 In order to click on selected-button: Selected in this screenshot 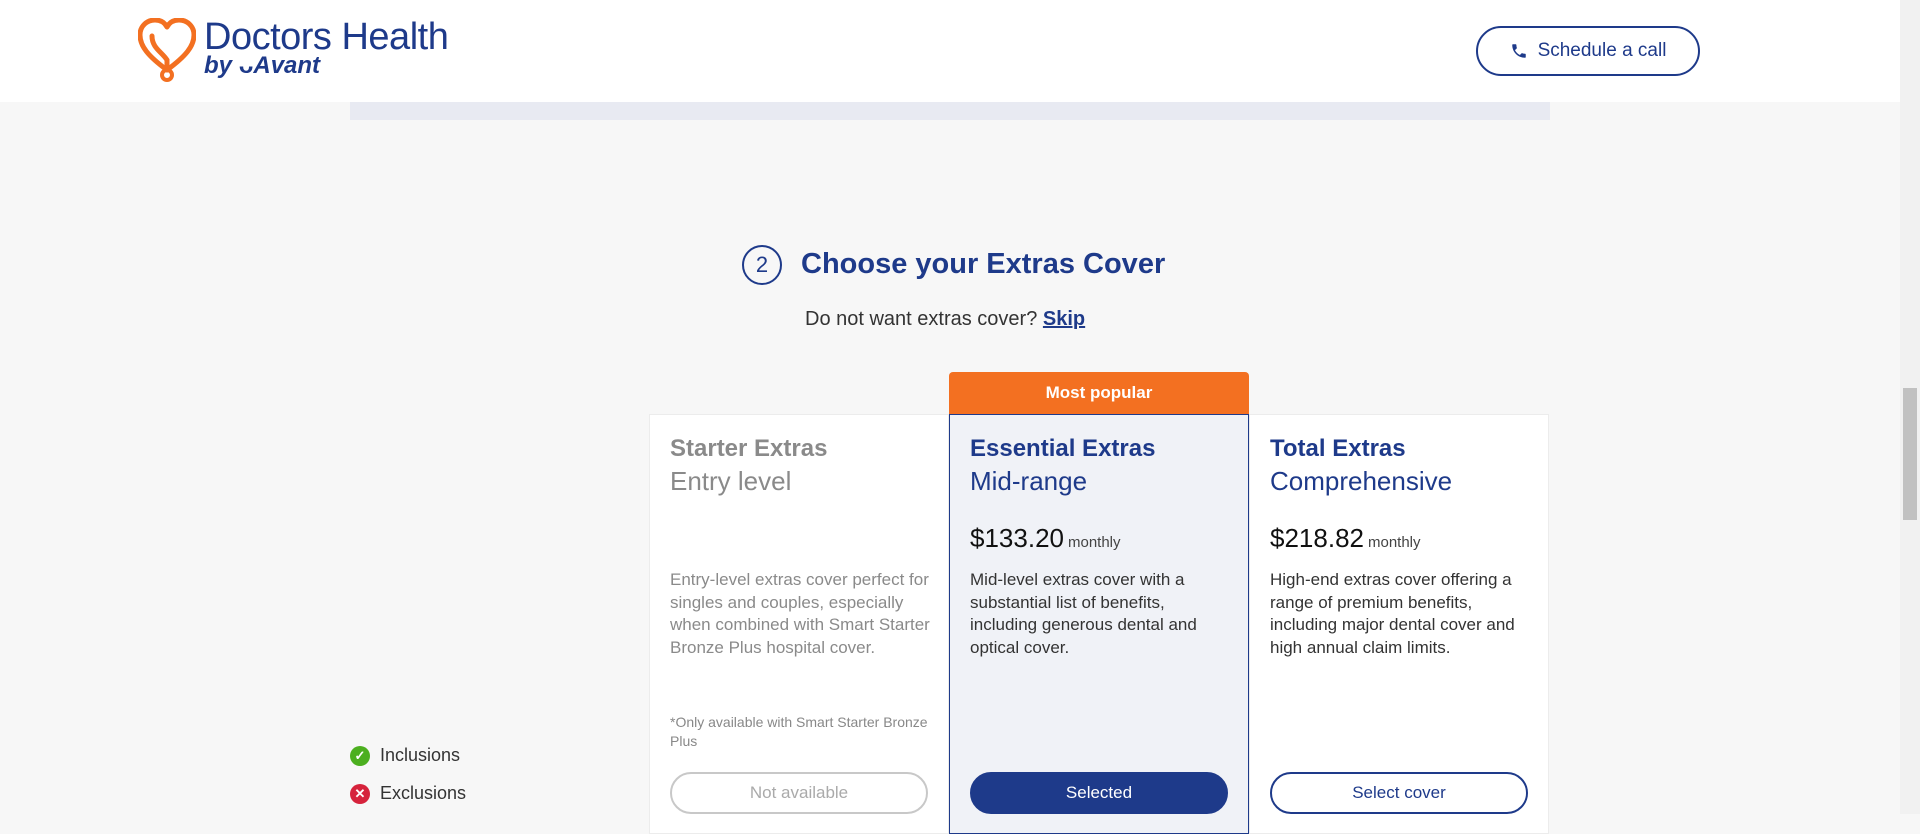, I will do `click(1099, 793)`.